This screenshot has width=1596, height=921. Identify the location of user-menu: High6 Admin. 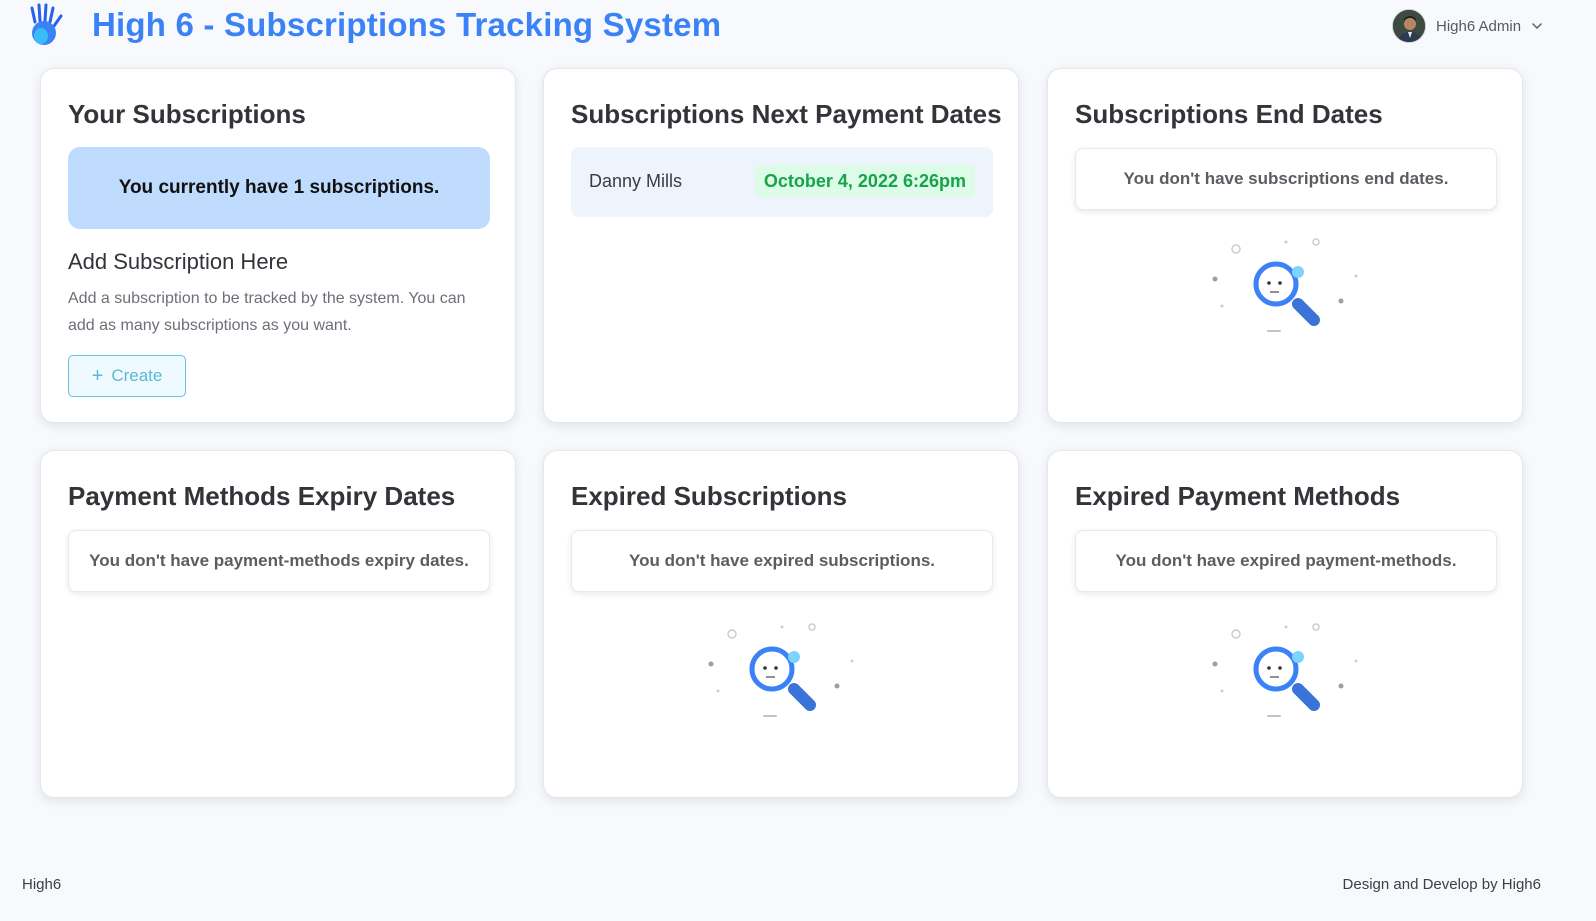
(1467, 26).